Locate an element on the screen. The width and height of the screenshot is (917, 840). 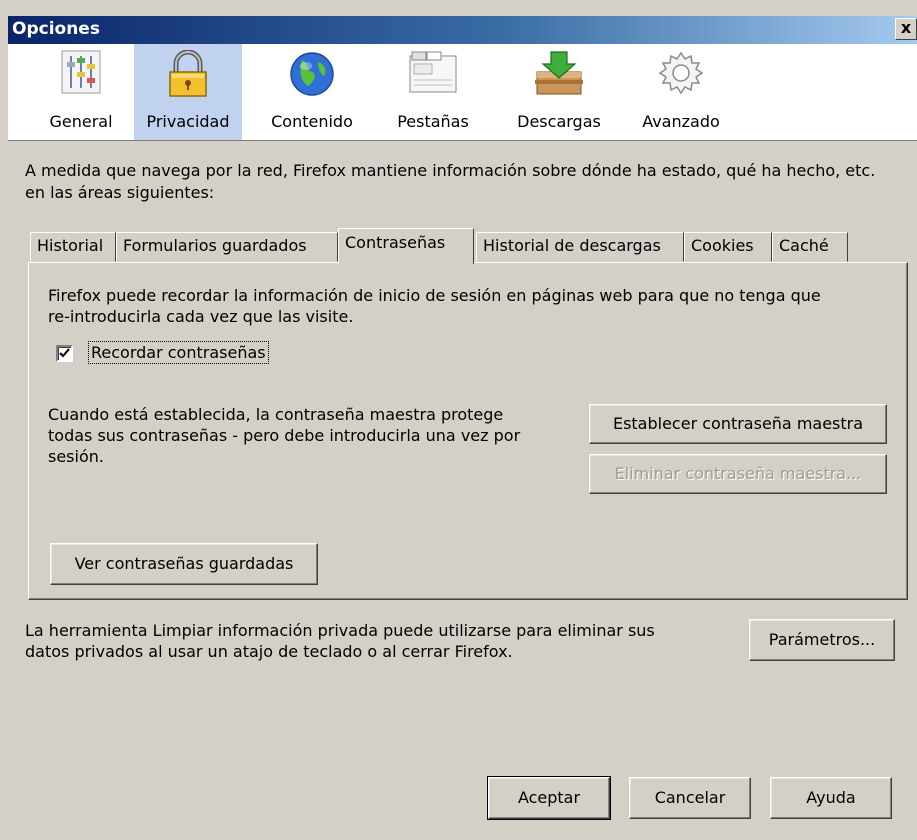
toolbar-item-privacidad: Privacidad is located at coordinates (188, 92).